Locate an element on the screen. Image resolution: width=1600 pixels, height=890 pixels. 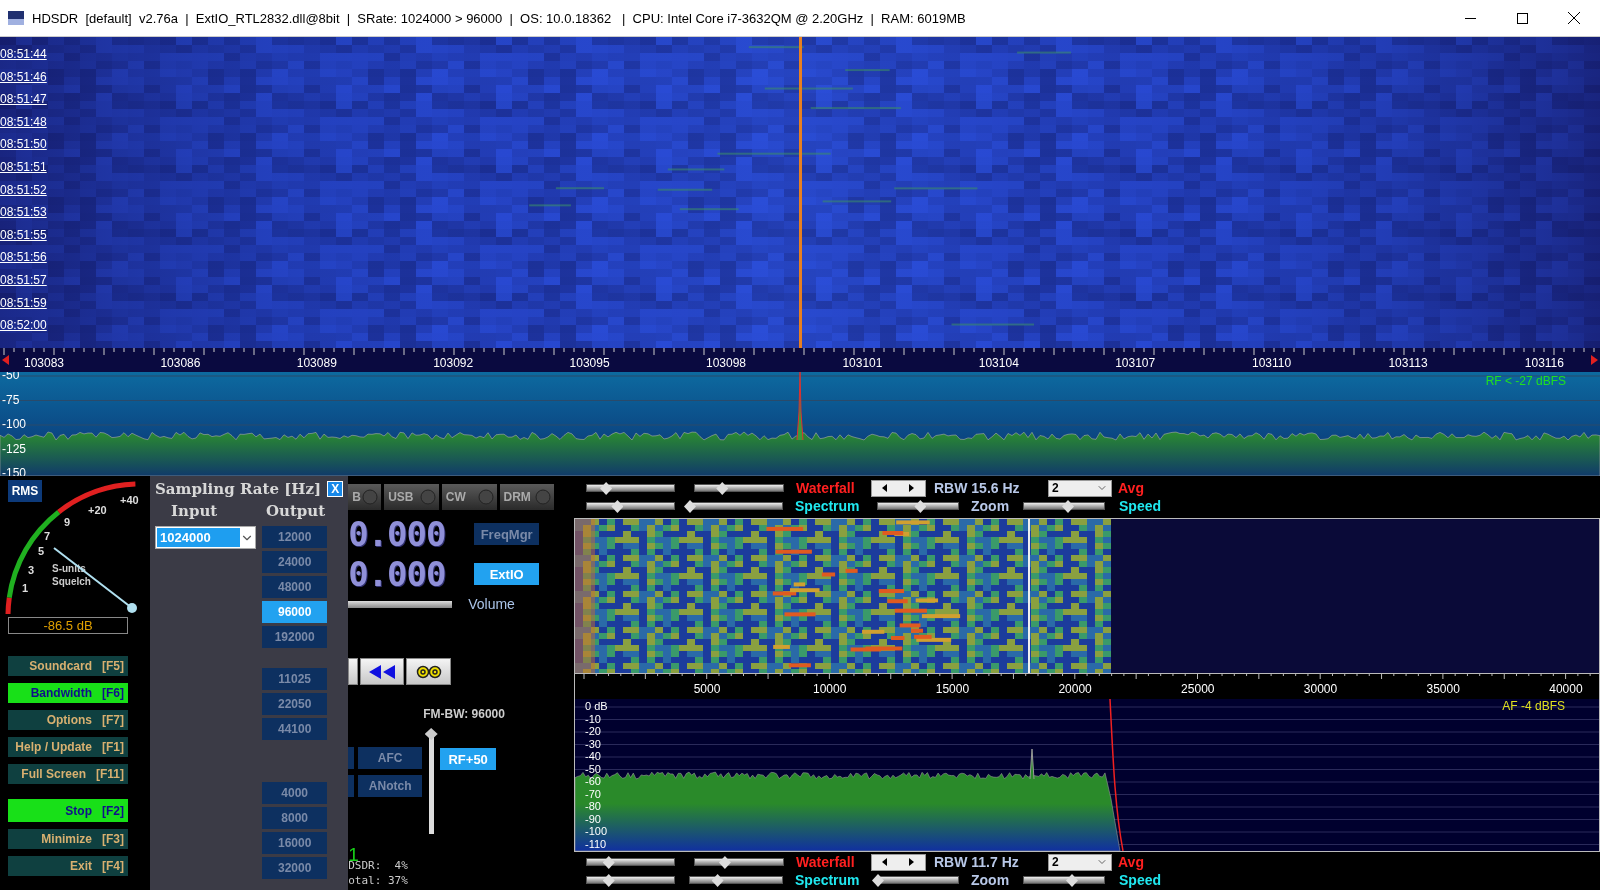
timestamp: 08:51:50 is located at coordinates (23, 145).